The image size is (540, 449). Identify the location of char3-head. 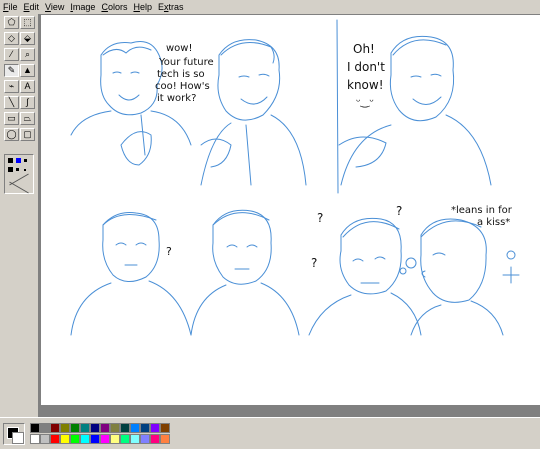
(422, 78).